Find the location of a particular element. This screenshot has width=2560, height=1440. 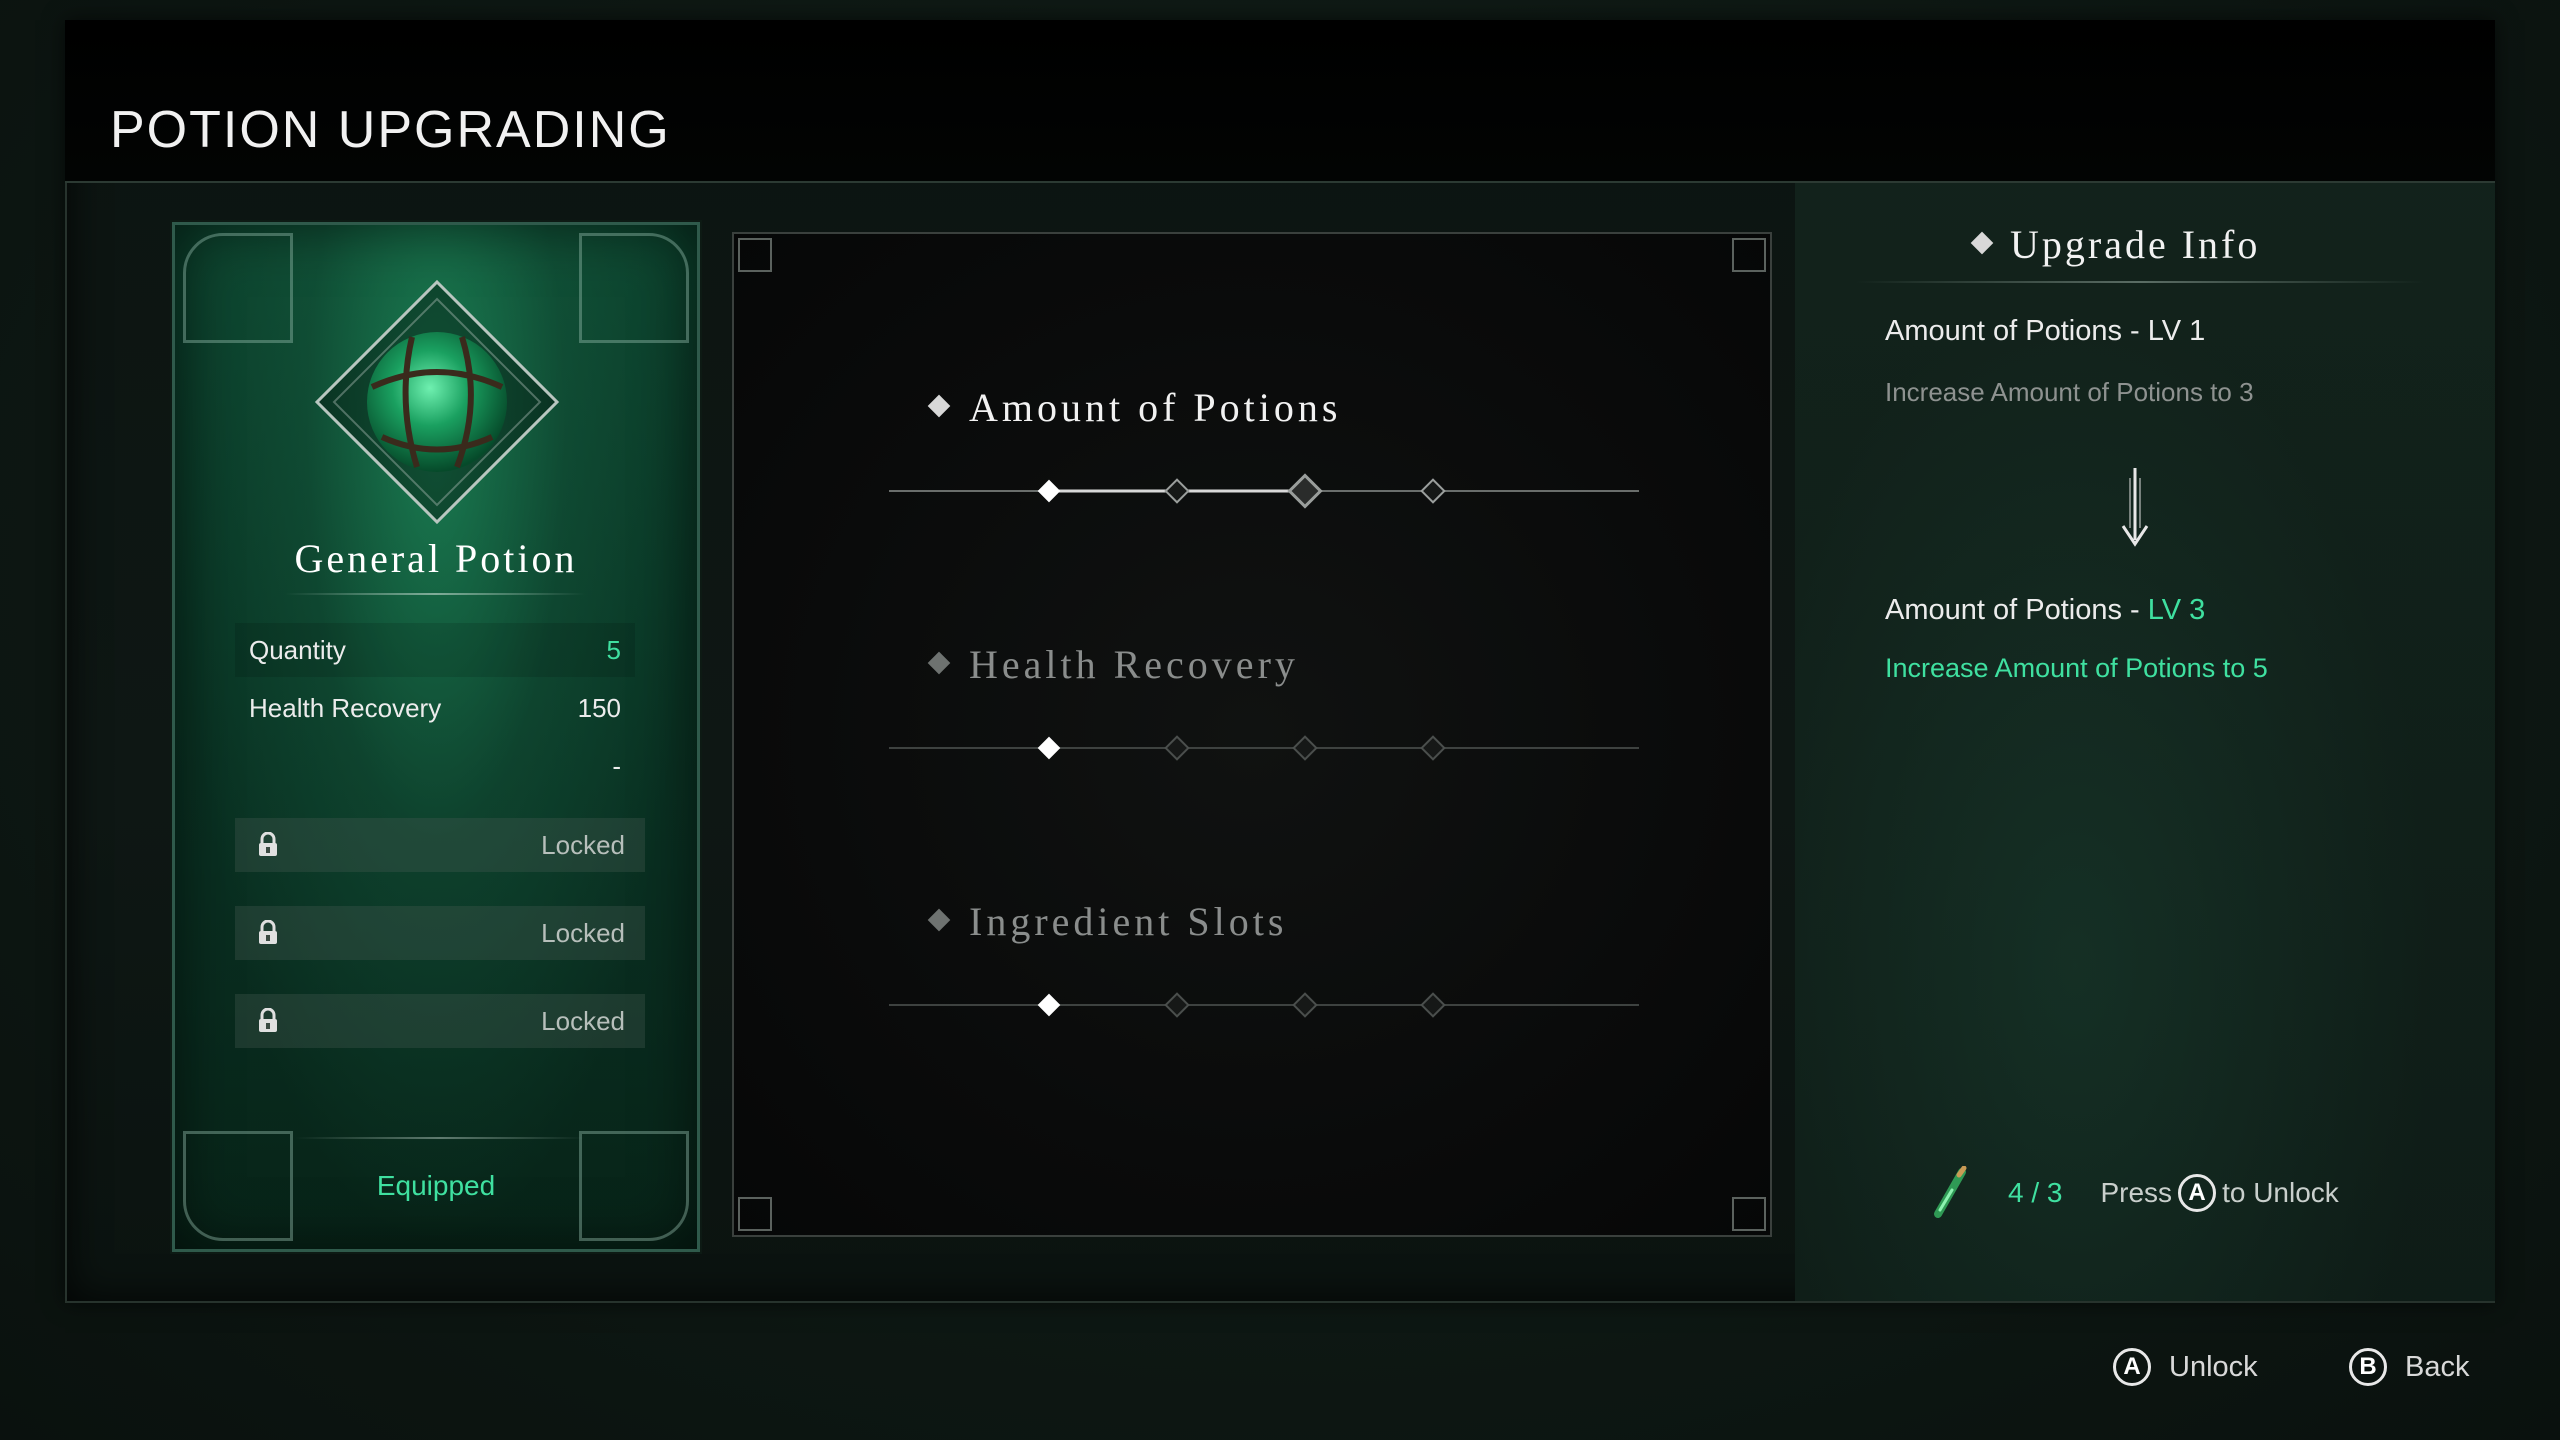

ingredient-slot-1: Locked is located at coordinates (440, 845).